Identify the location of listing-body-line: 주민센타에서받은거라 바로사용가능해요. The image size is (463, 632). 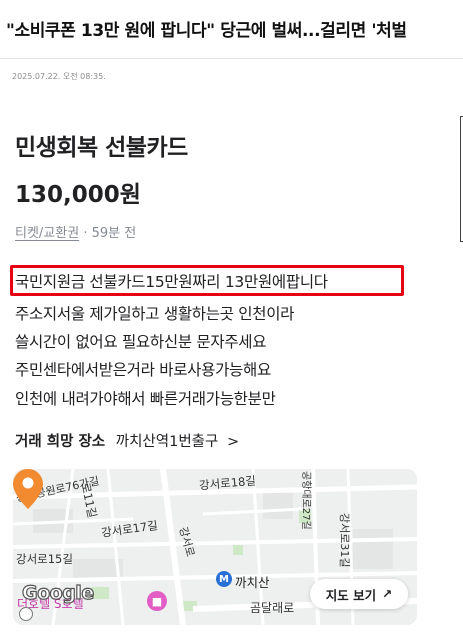
(143, 370).